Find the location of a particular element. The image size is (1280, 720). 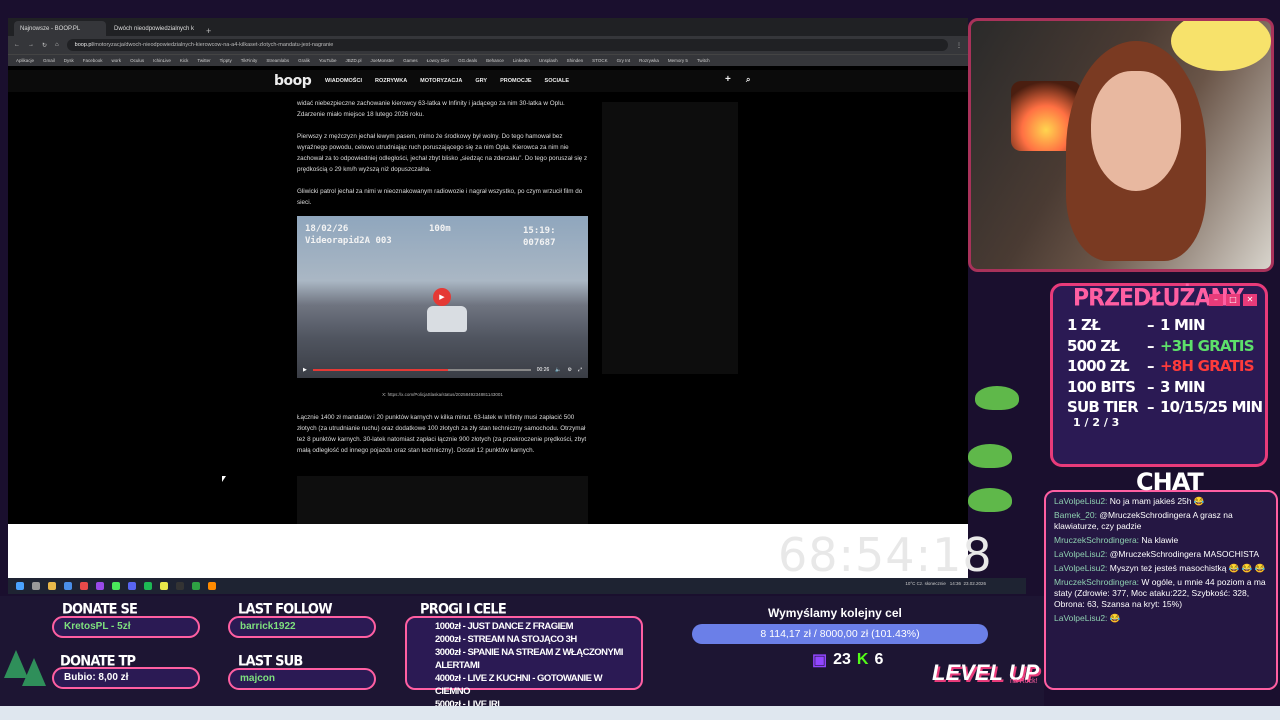

rate-amount: 500 ZŁ is located at coordinates (1093, 345).